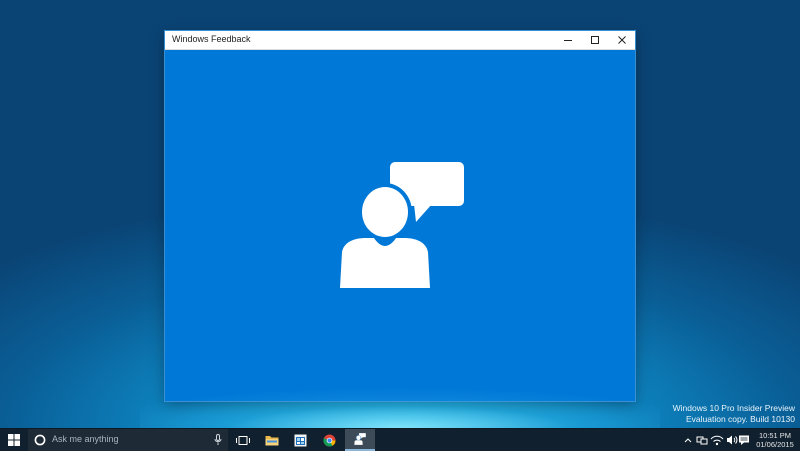  I want to click on start-button, so click(14, 440).